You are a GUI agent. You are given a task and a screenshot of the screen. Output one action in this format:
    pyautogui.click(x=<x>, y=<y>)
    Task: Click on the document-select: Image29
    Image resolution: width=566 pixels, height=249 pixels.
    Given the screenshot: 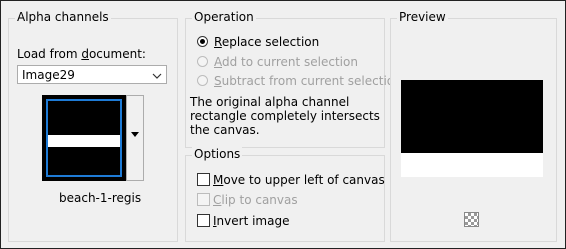 What is the action you would take?
    pyautogui.click(x=92, y=74)
    